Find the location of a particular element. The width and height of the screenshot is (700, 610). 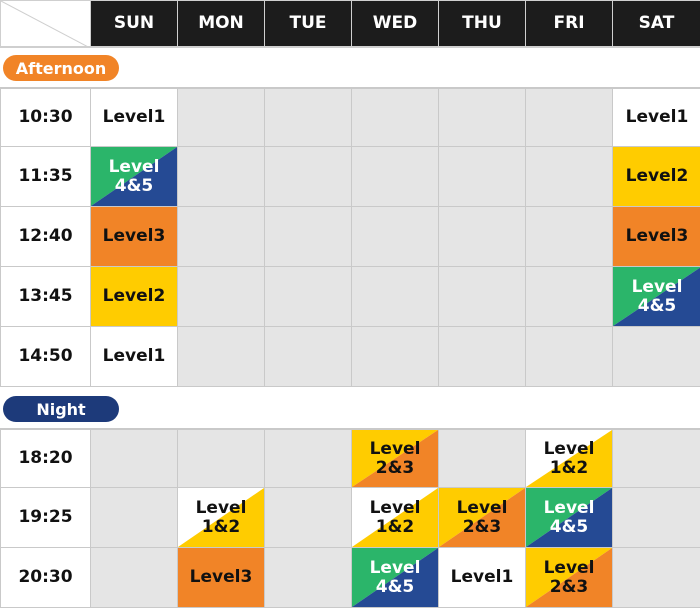

label-line: 2&3 is located at coordinates (395, 467).